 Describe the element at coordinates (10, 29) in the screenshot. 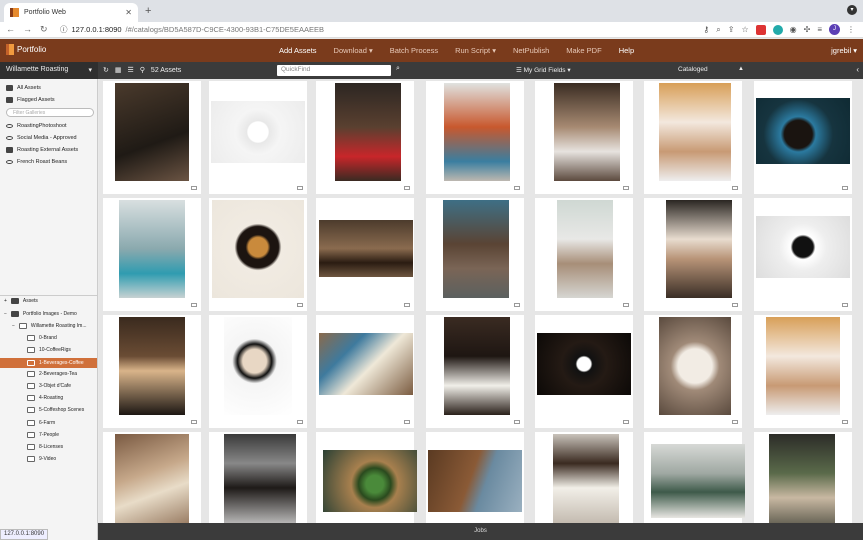

I see `back-icon: ←` at that location.